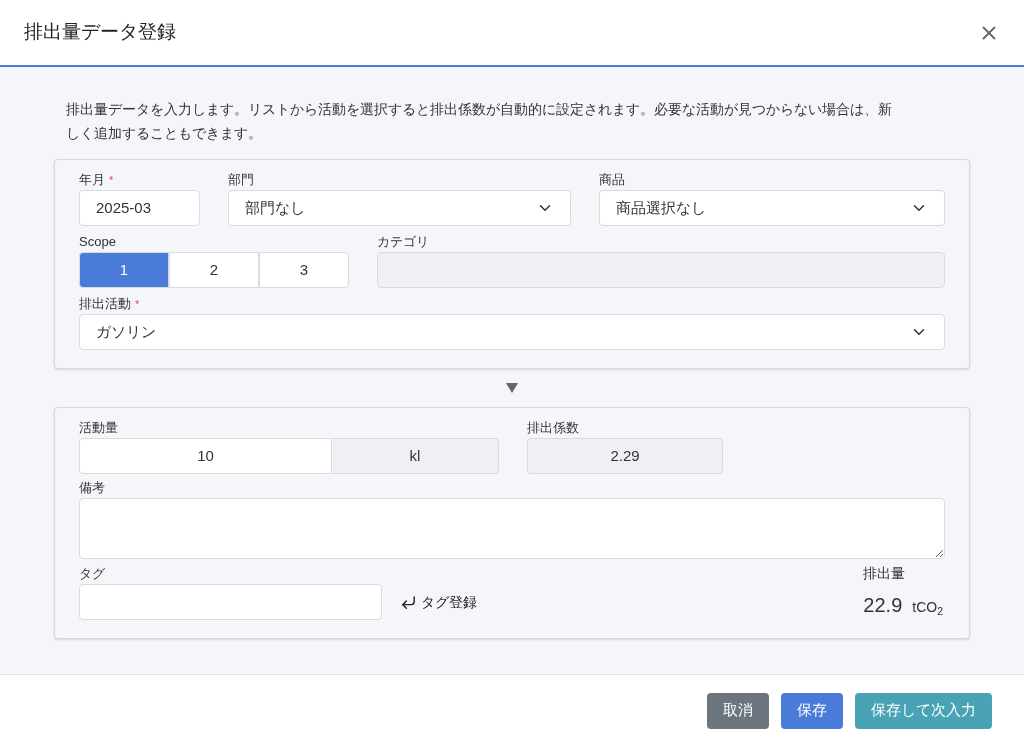 The height and width of the screenshot is (746, 1024). I want to click on footer-button: 取消, so click(738, 710).